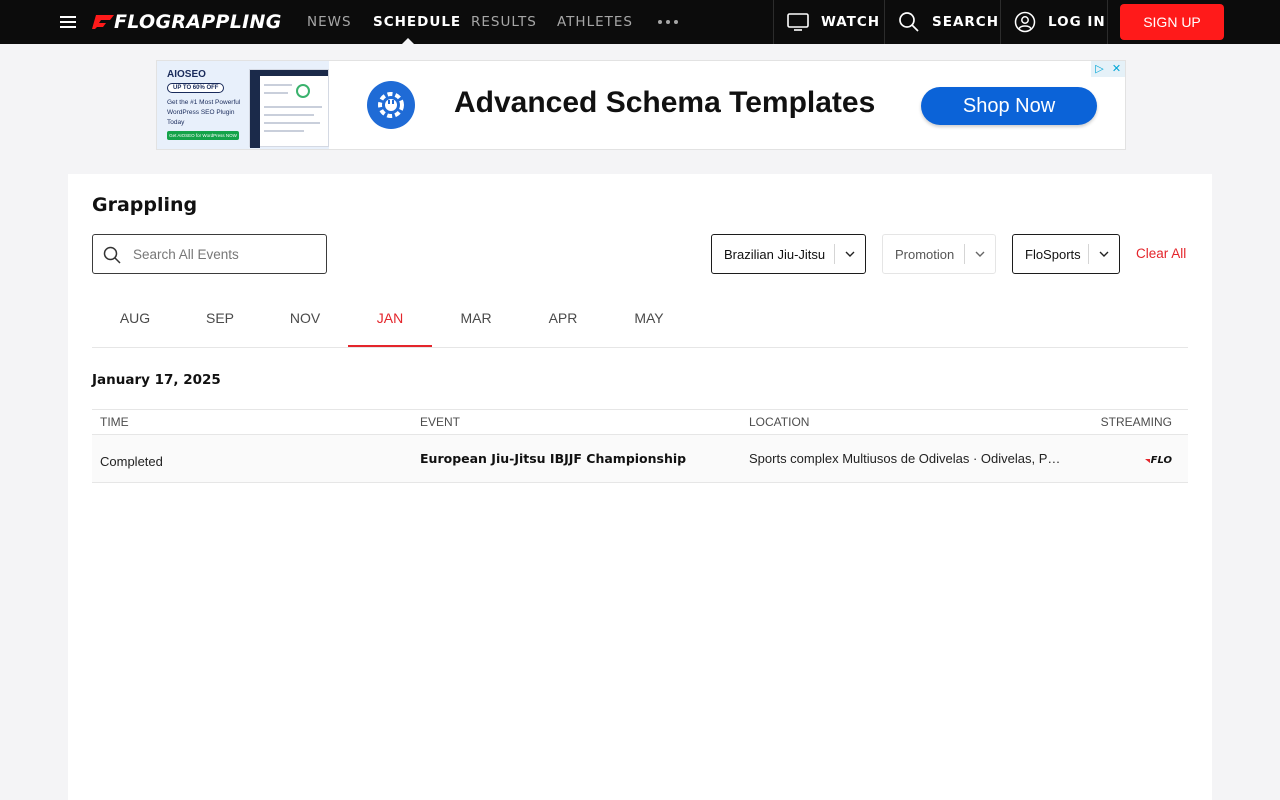 The image size is (1280, 800). Describe the element at coordinates (305, 321) in the screenshot. I see `tab-nov: NOV` at that location.